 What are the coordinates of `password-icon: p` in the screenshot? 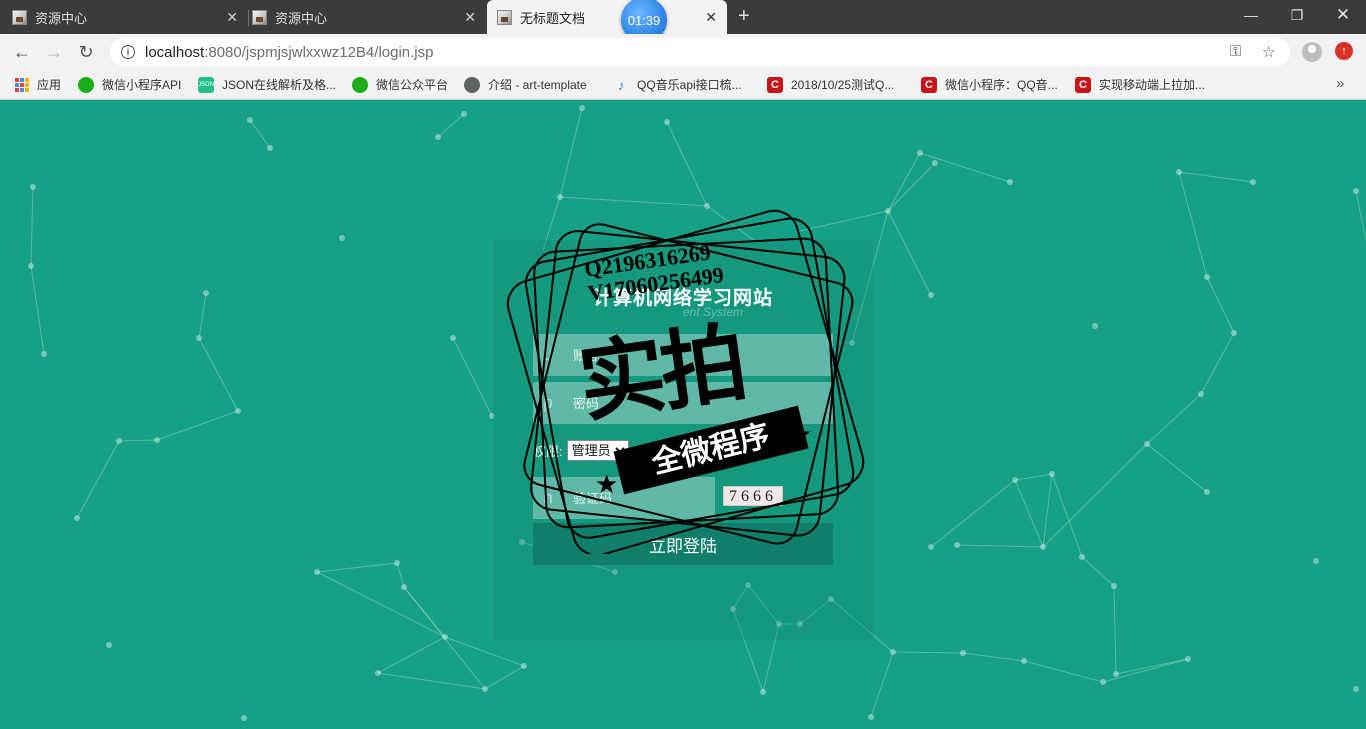 It's located at (548, 402).